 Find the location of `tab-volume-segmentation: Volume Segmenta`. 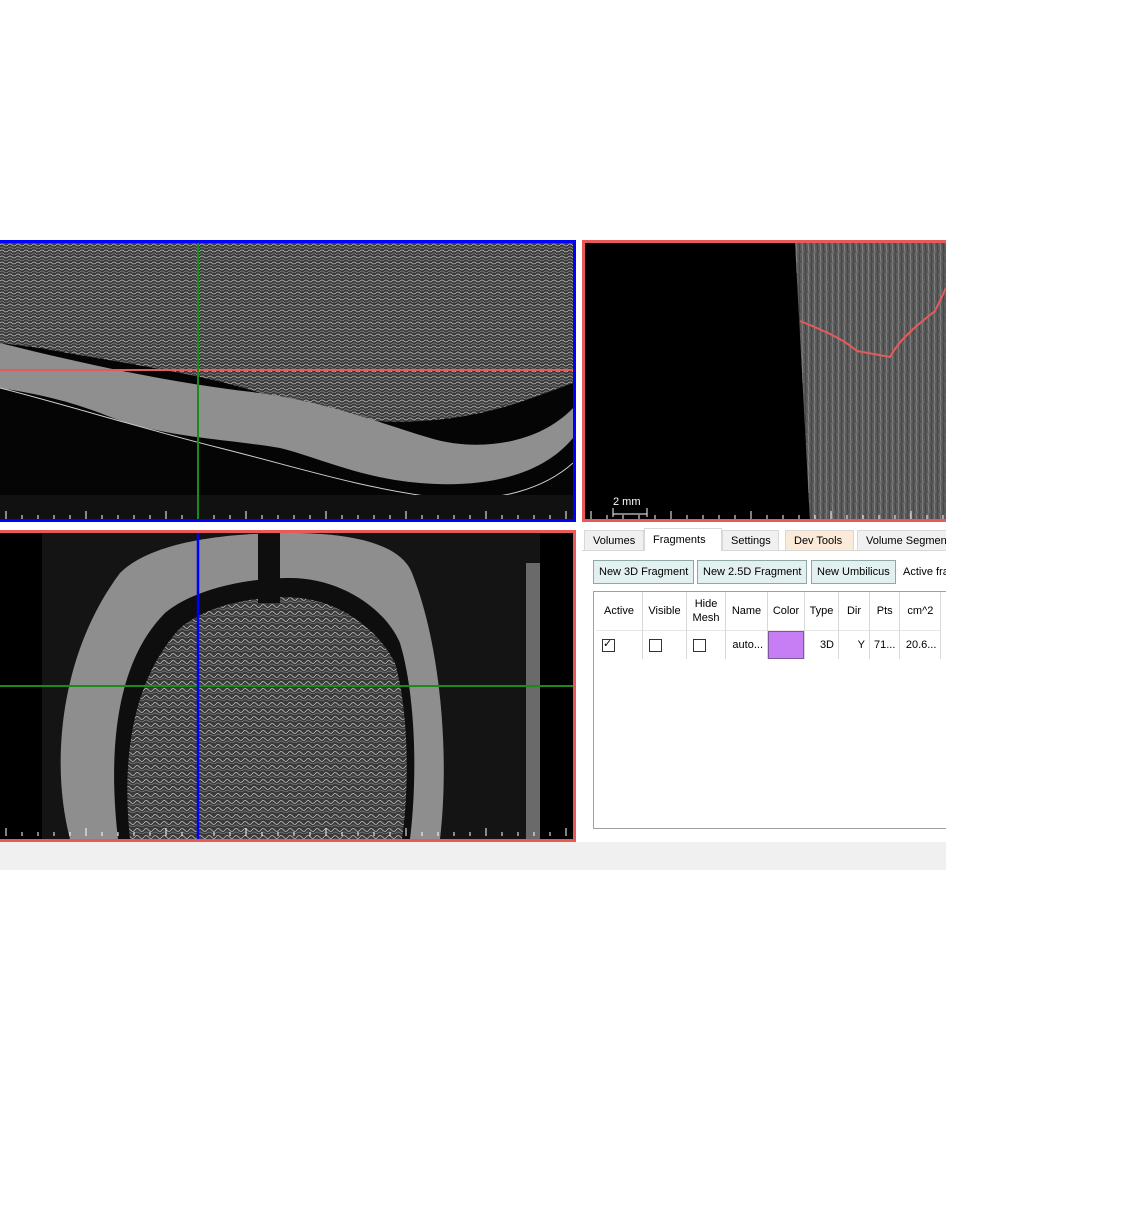

tab-volume-segmentation: Volume Segmenta is located at coordinates (901, 540).